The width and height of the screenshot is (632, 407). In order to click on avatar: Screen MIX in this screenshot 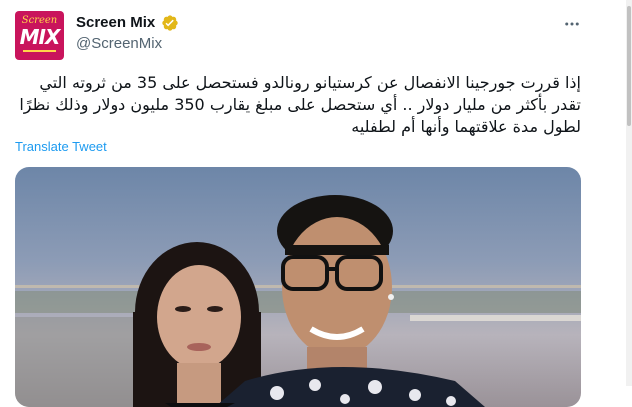, I will do `click(39, 35)`.